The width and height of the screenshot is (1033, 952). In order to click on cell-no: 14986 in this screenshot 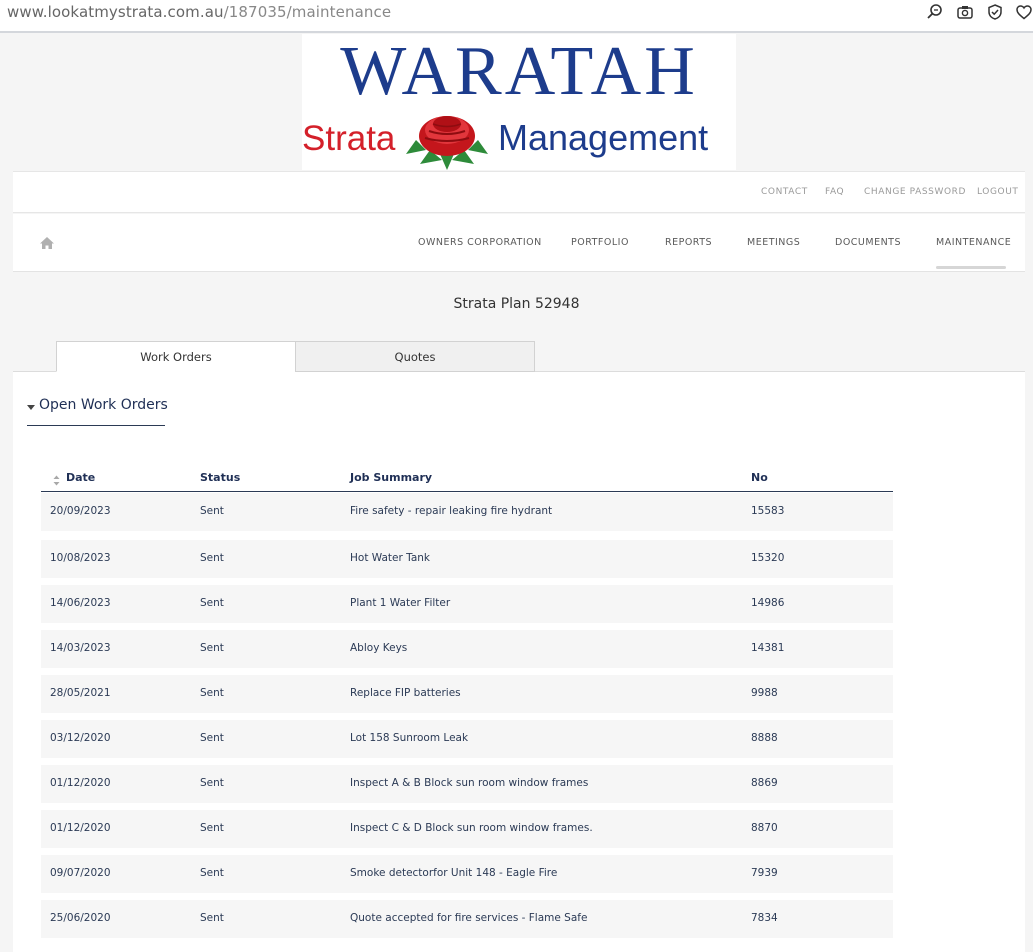, I will do `click(768, 603)`.